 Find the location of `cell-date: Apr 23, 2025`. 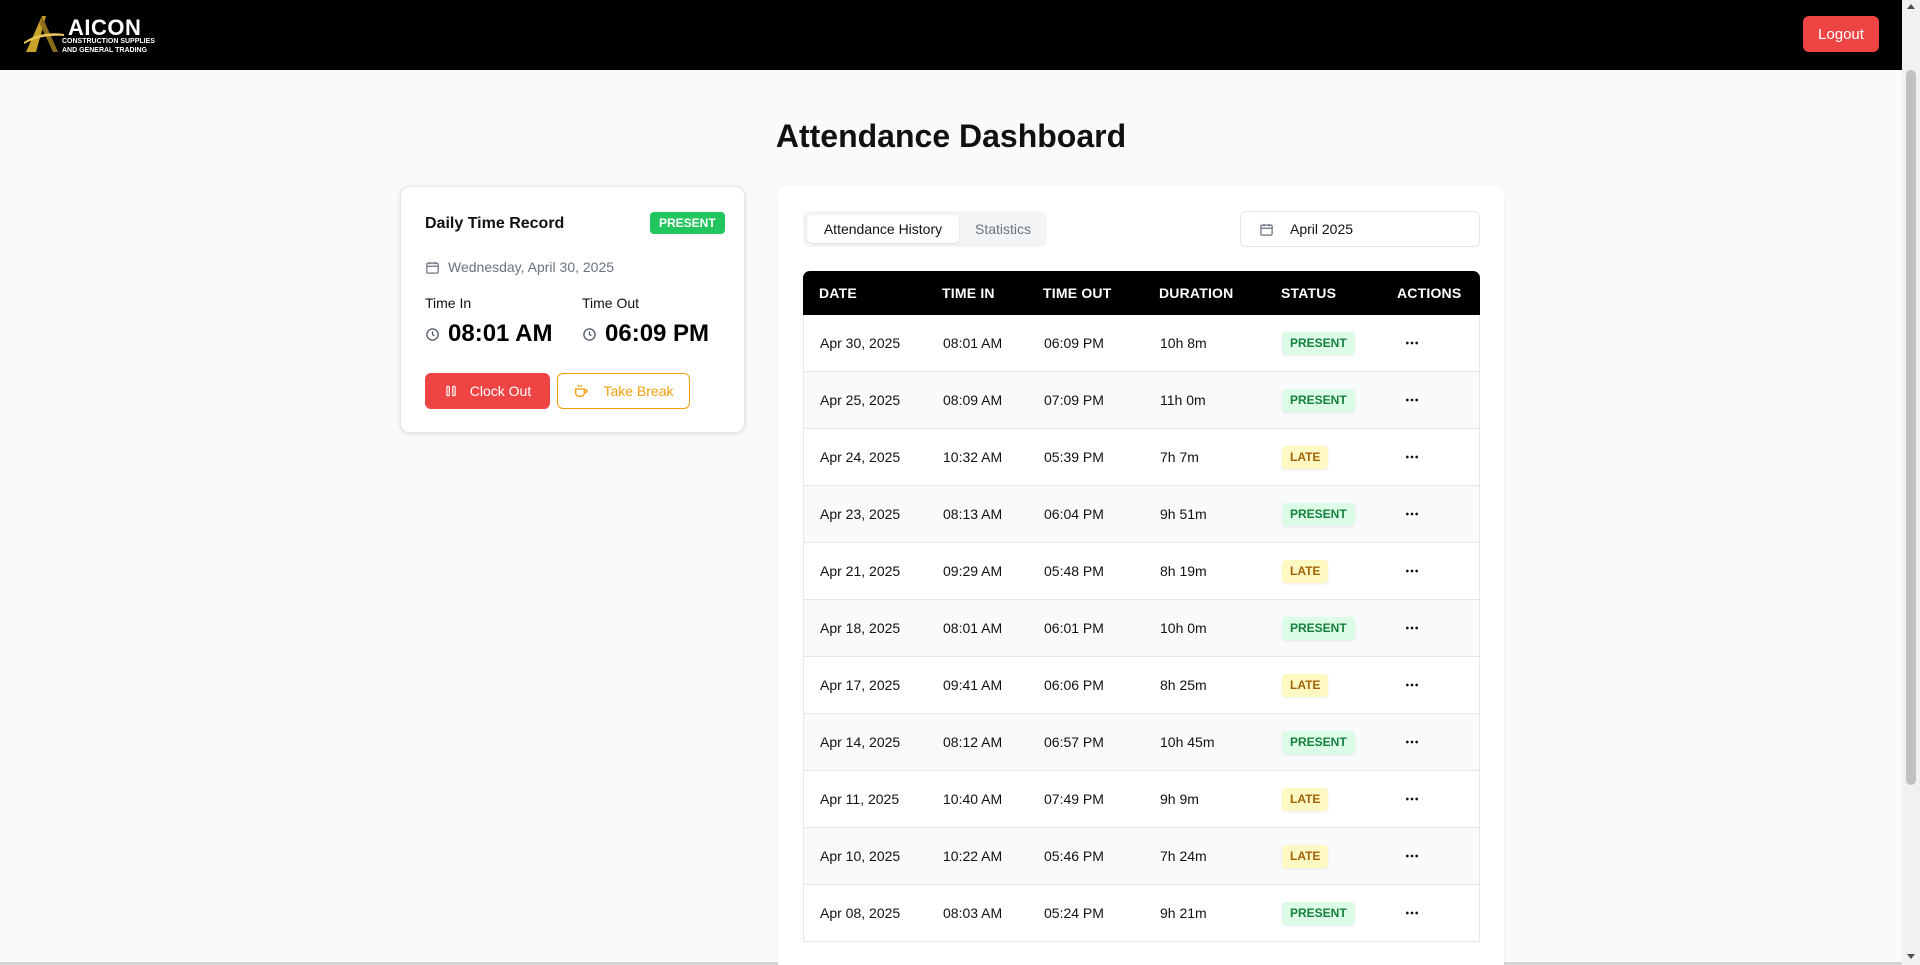

cell-date: Apr 23, 2025 is located at coordinates (860, 514).